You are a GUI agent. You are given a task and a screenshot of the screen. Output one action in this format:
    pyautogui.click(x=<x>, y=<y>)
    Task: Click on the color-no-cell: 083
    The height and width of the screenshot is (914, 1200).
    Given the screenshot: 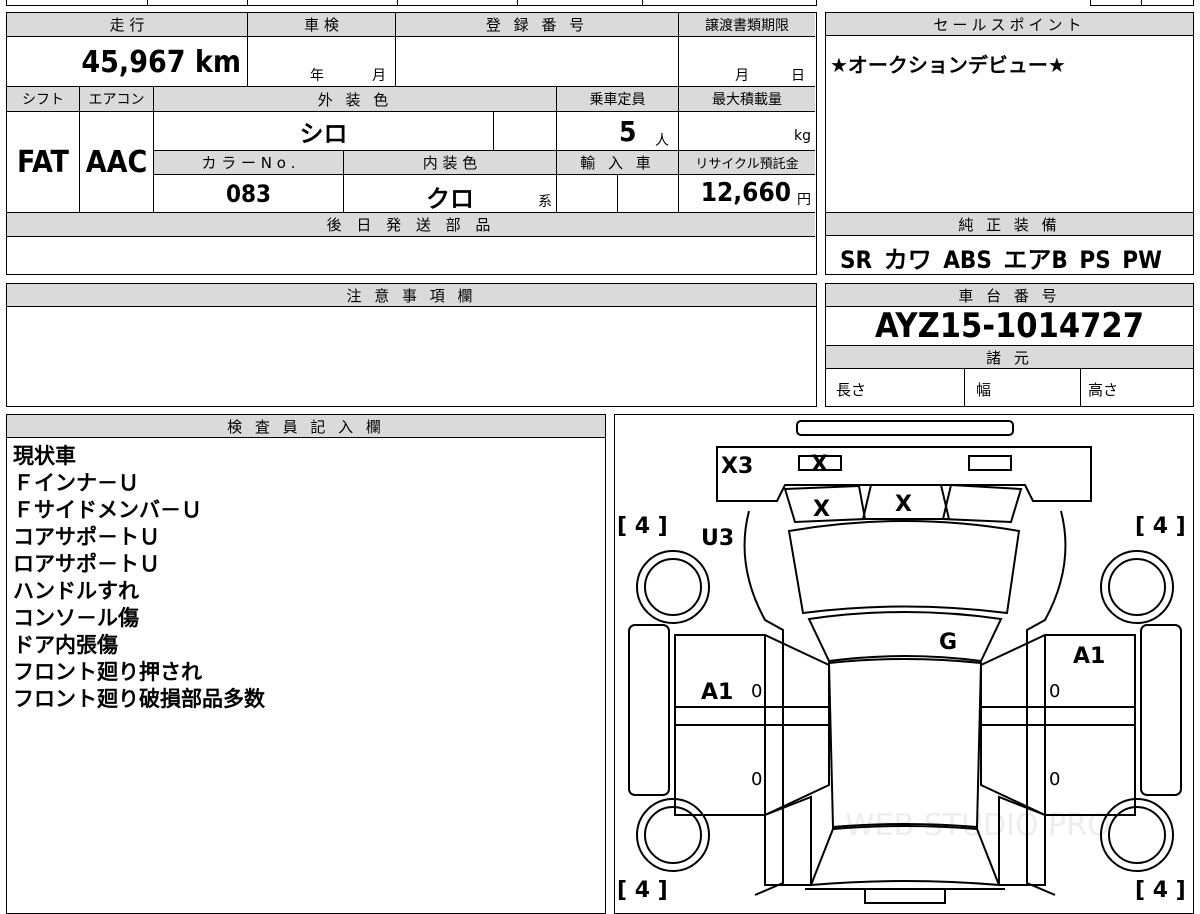 What is the action you would take?
    pyautogui.click(x=249, y=194)
    